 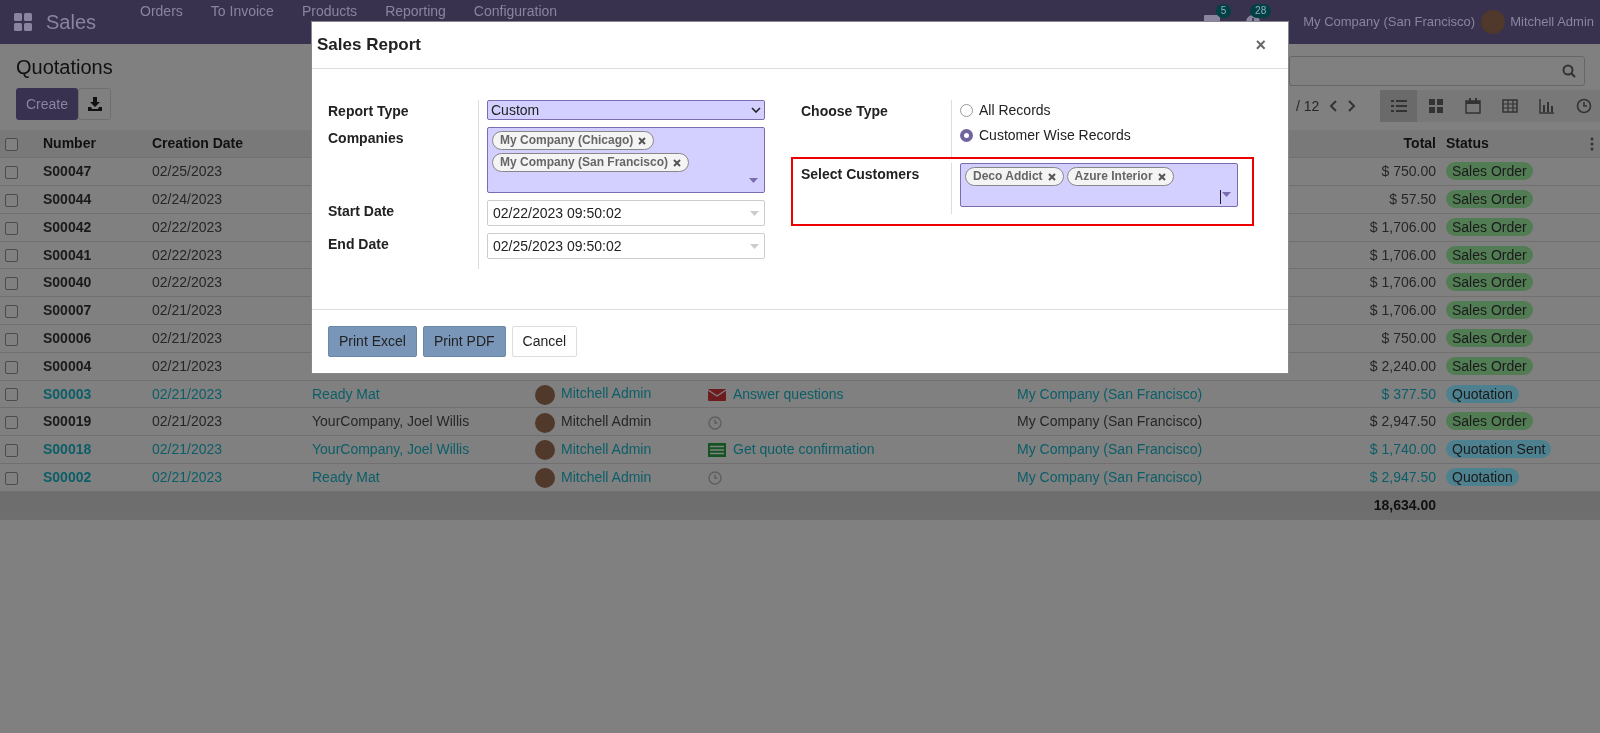 I want to click on table-cell: $ 750.00, so click(x=1408, y=337).